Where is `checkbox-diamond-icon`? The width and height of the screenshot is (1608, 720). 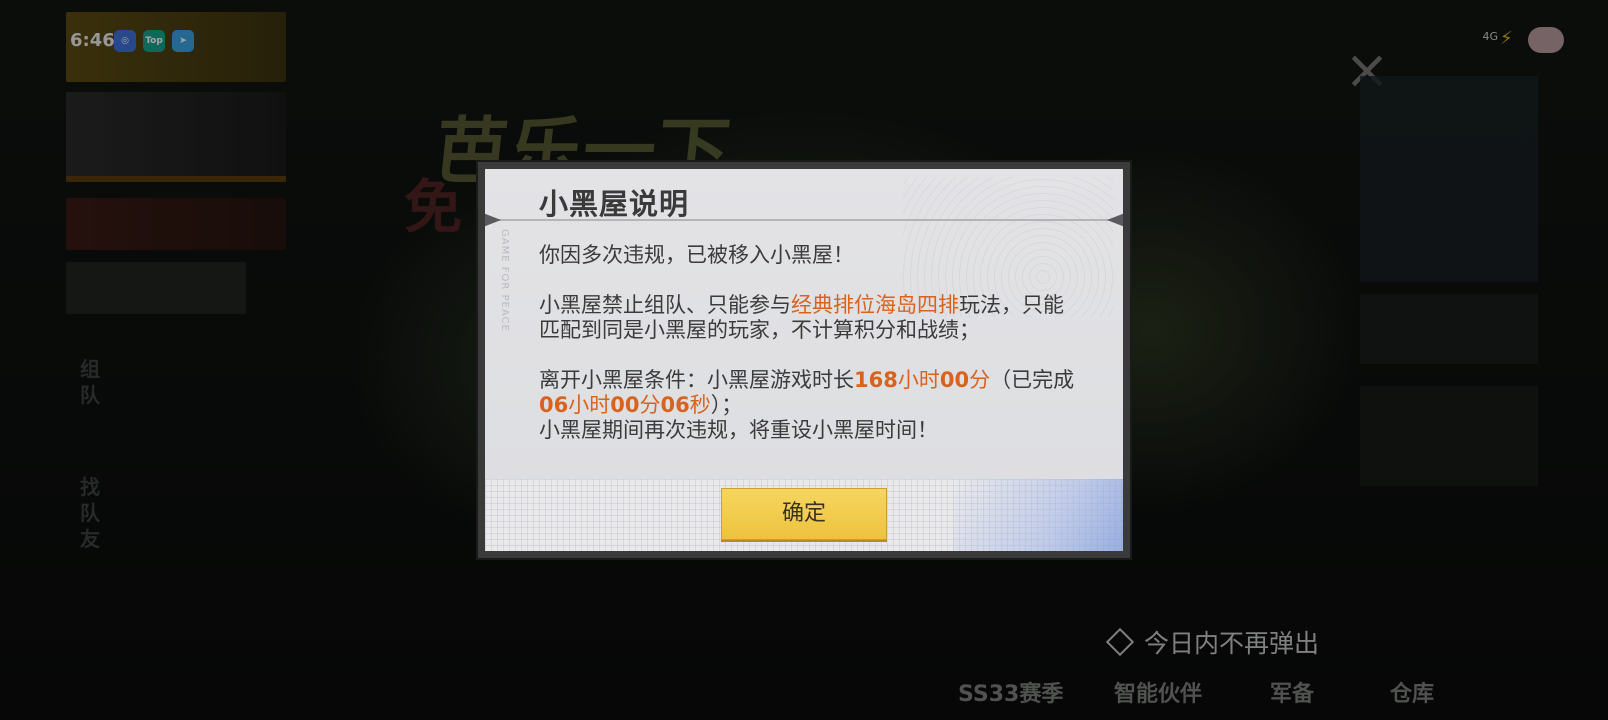 checkbox-diamond-icon is located at coordinates (1120, 642).